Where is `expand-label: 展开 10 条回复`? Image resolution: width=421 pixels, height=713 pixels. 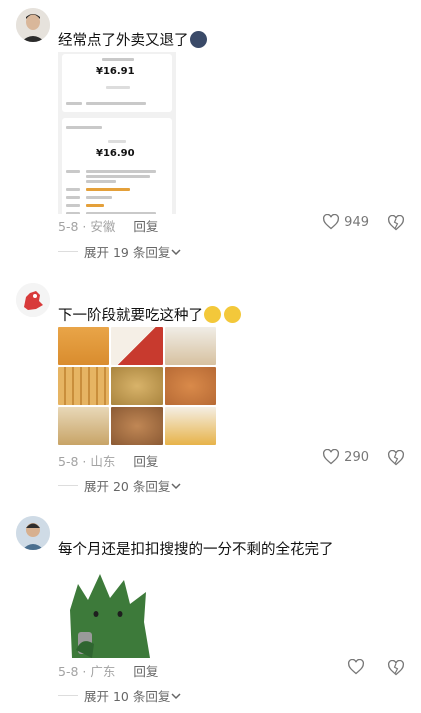 expand-label: 展开 10 条回复 is located at coordinates (127, 696).